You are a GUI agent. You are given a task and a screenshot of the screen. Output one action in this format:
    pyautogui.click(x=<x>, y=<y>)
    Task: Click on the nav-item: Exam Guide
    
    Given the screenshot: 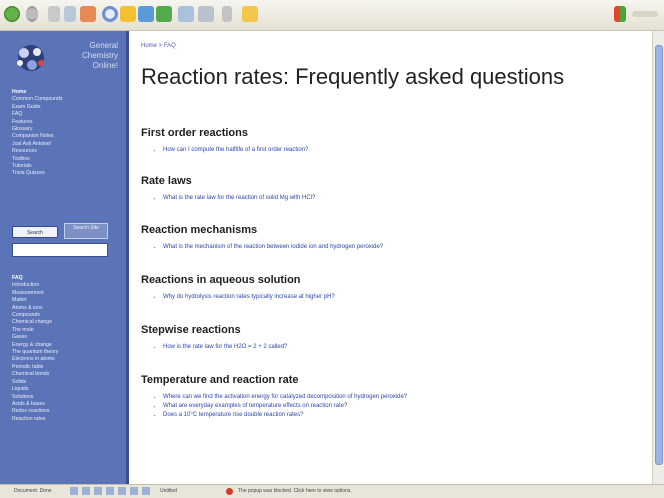 What is the action you would take?
    pyautogui.click(x=37, y=107)
    